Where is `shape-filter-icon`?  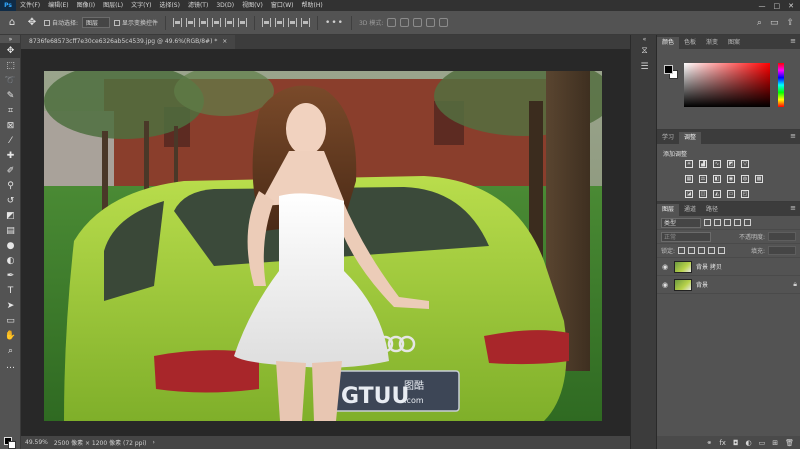 shape-filter-icon is located at coordinates (737, 222).